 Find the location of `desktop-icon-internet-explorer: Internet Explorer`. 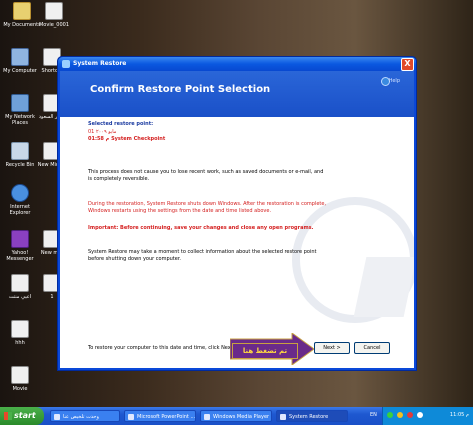

desktop-icon-internet-explorer: Internet Explorer is located at coordinates (20, 200).